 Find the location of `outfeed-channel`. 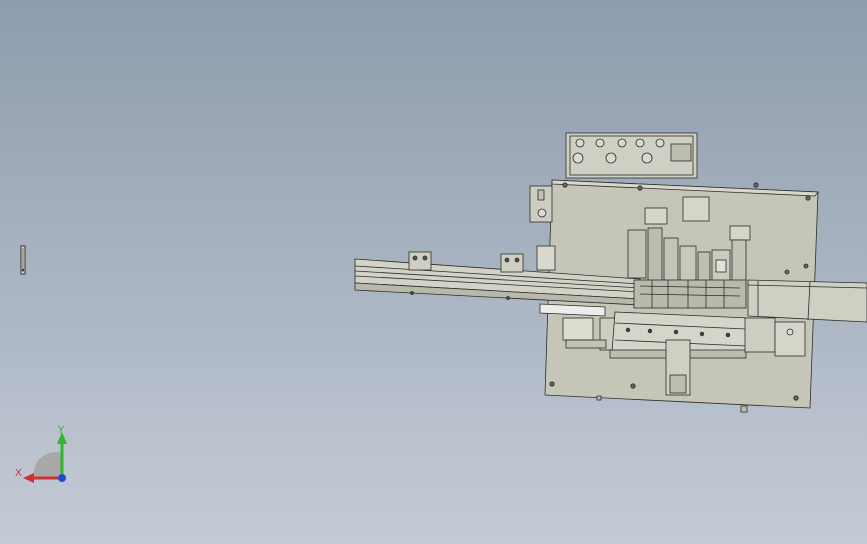

outfeed-channel is located at coordinates (807, 301).